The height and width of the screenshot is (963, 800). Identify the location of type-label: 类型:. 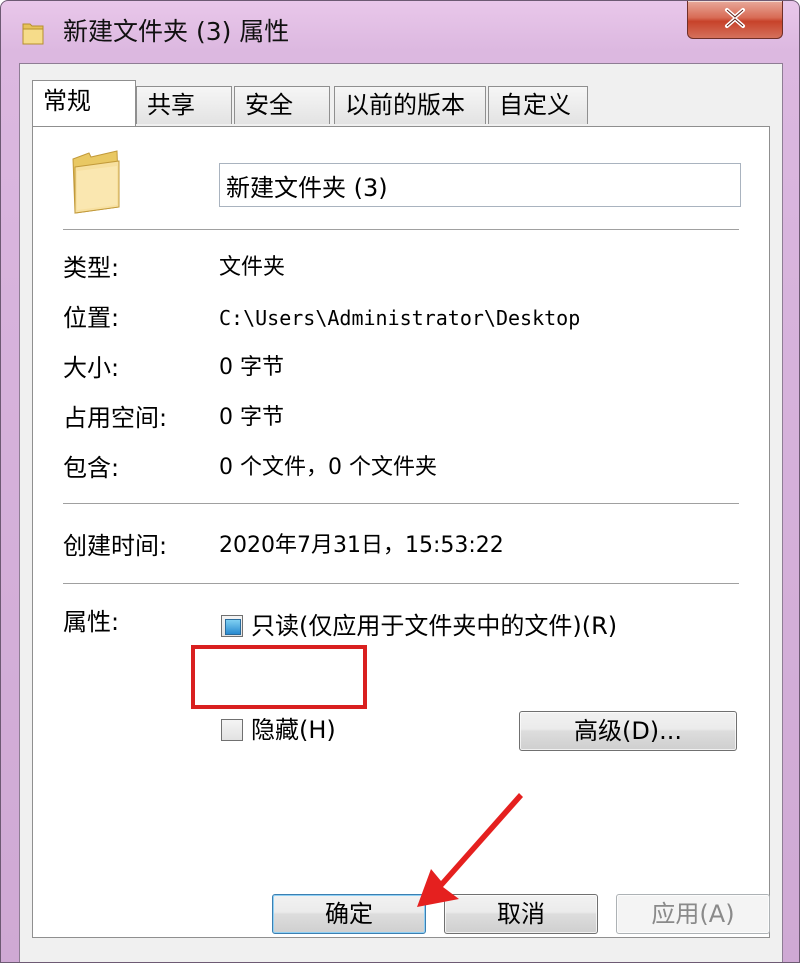
(91, 268).